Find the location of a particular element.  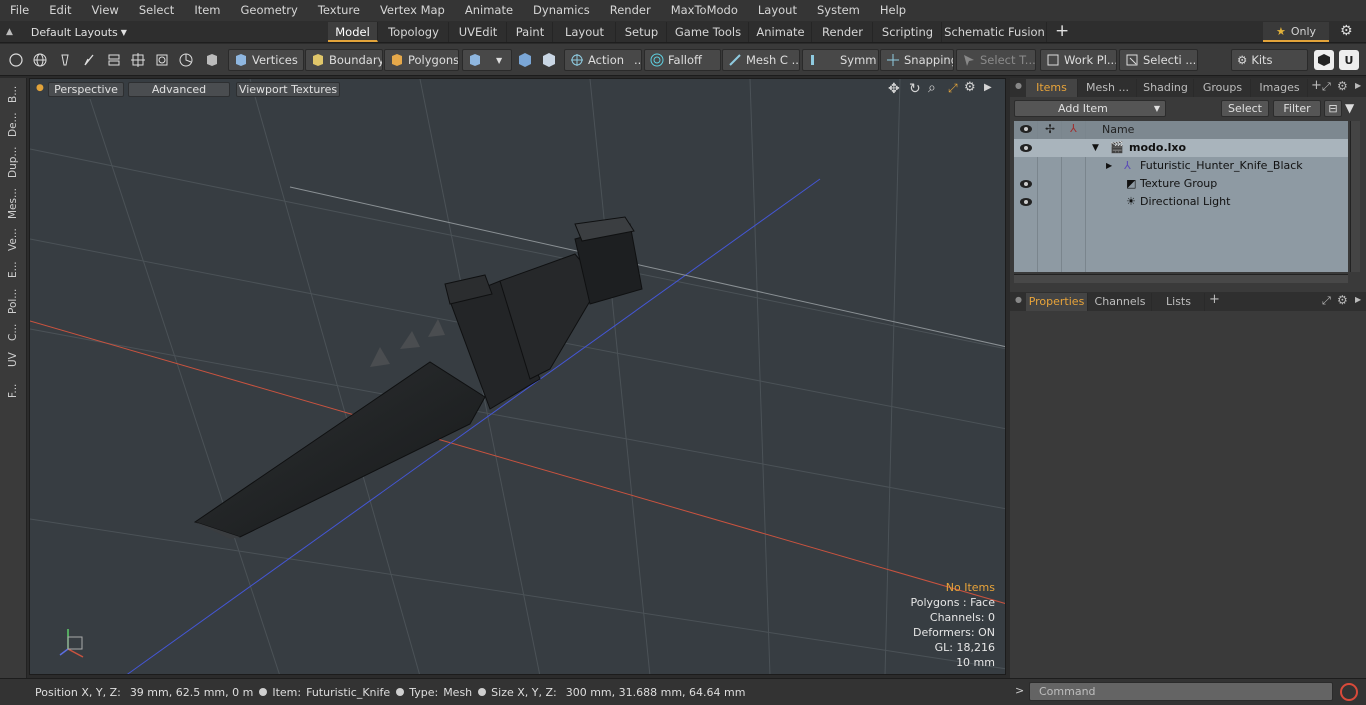

snapping-button: Snapping is located at coordinates (917, 60).